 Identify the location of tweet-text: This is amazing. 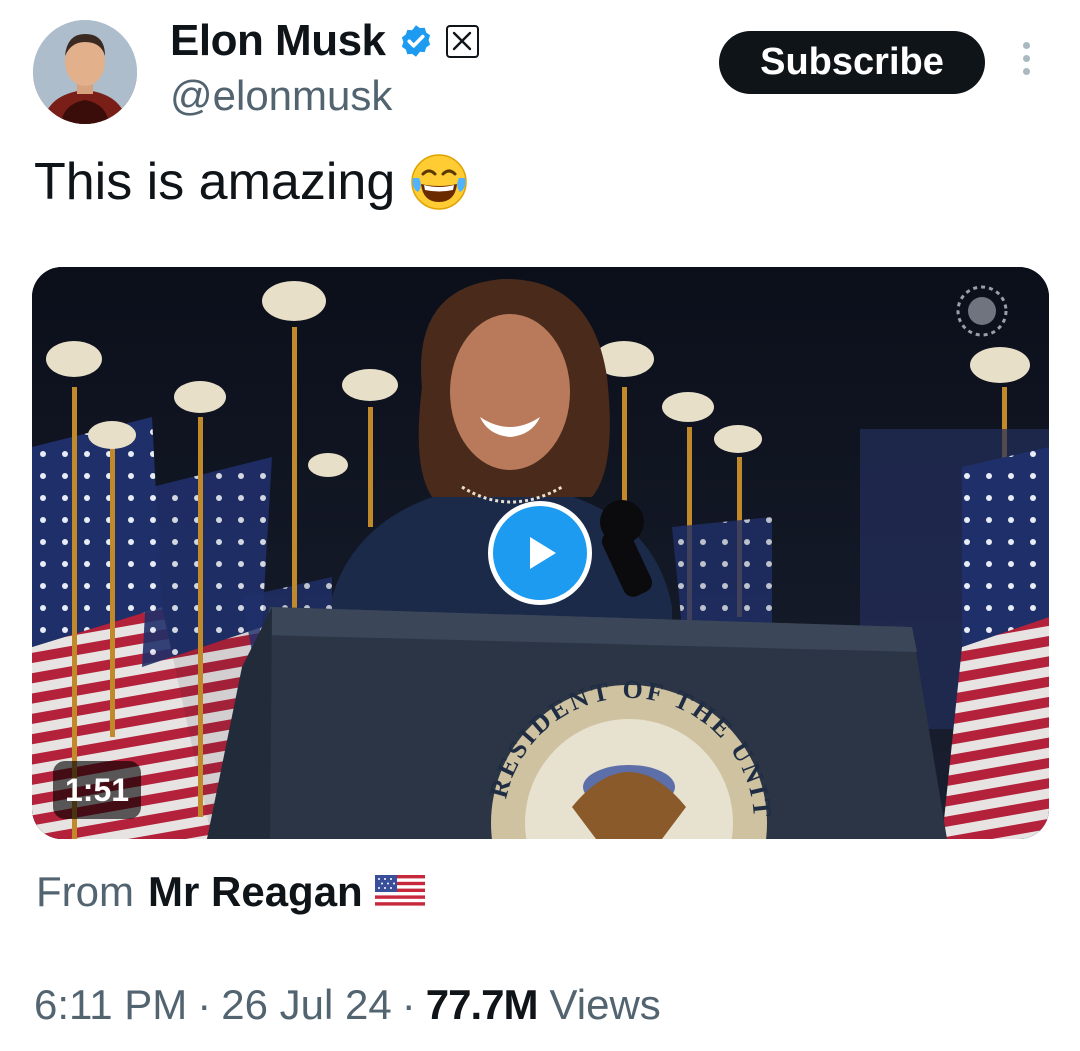
(251, 182).